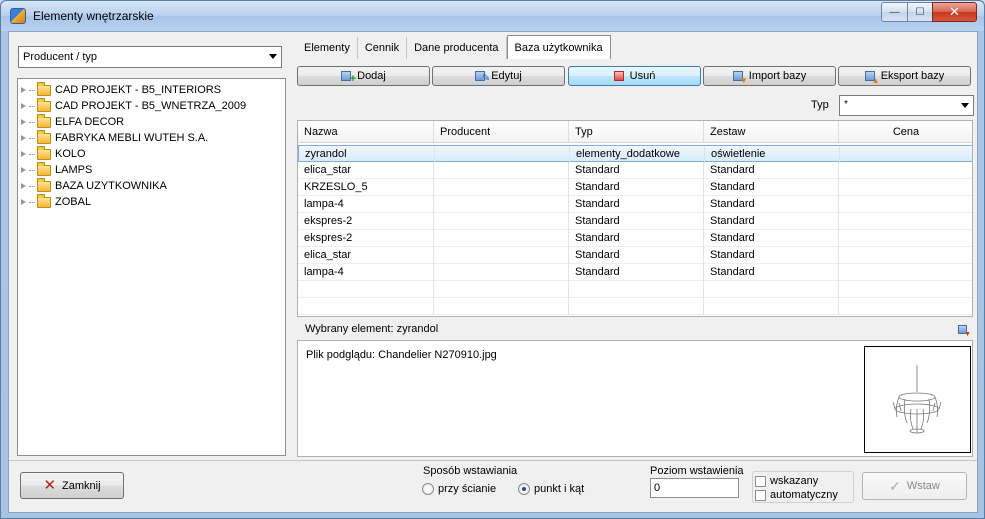 This screenshot has width=985, height=519. What do you see at coordinates (72, 121) in the screenshot?
I see `tree-item: ELFA DECOR` at bounding box center [72, 121].